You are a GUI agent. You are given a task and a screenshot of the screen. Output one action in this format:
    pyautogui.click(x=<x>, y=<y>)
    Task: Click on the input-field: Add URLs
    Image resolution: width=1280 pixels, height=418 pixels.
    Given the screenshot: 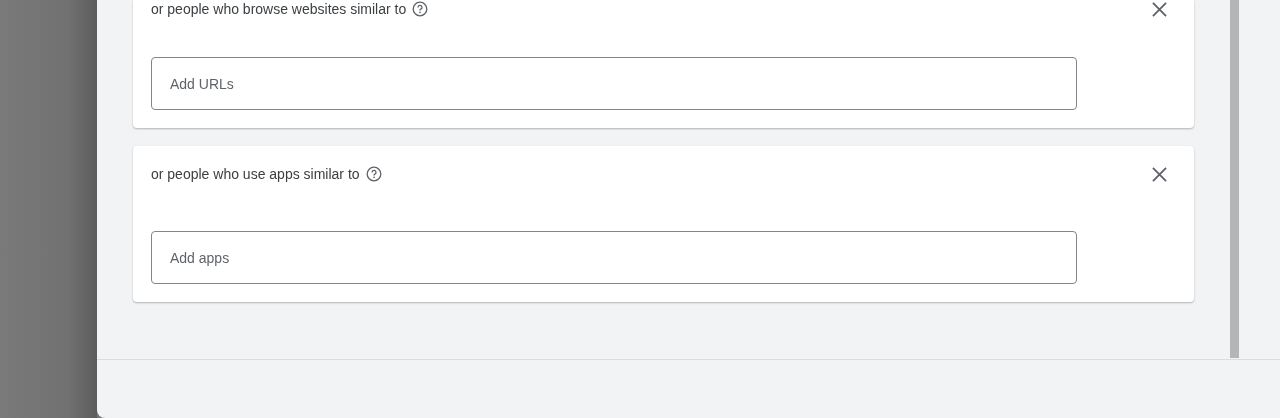 What is the action you would take?
    pyautogui.click(x=614, y=83)
    